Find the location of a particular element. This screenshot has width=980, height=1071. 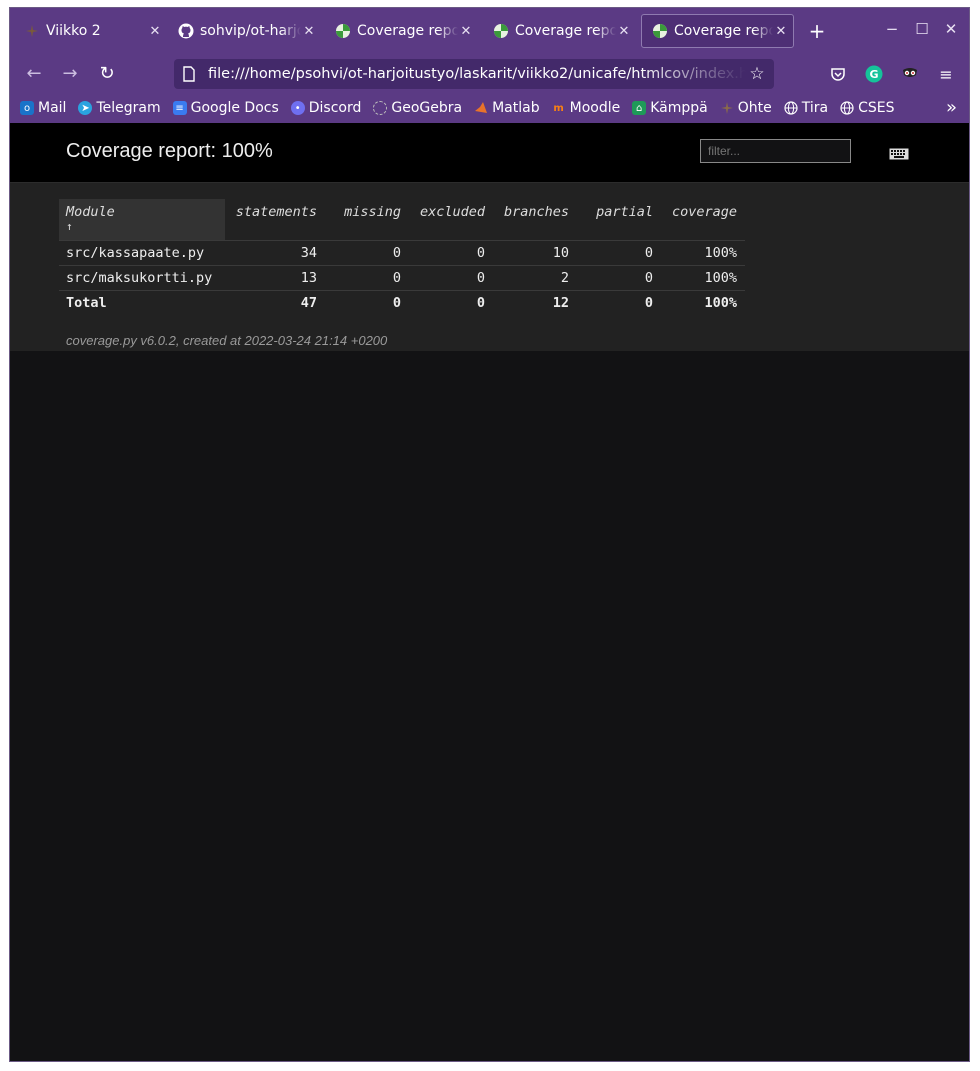

discord-icon: • is located at coordinates (297, 108).